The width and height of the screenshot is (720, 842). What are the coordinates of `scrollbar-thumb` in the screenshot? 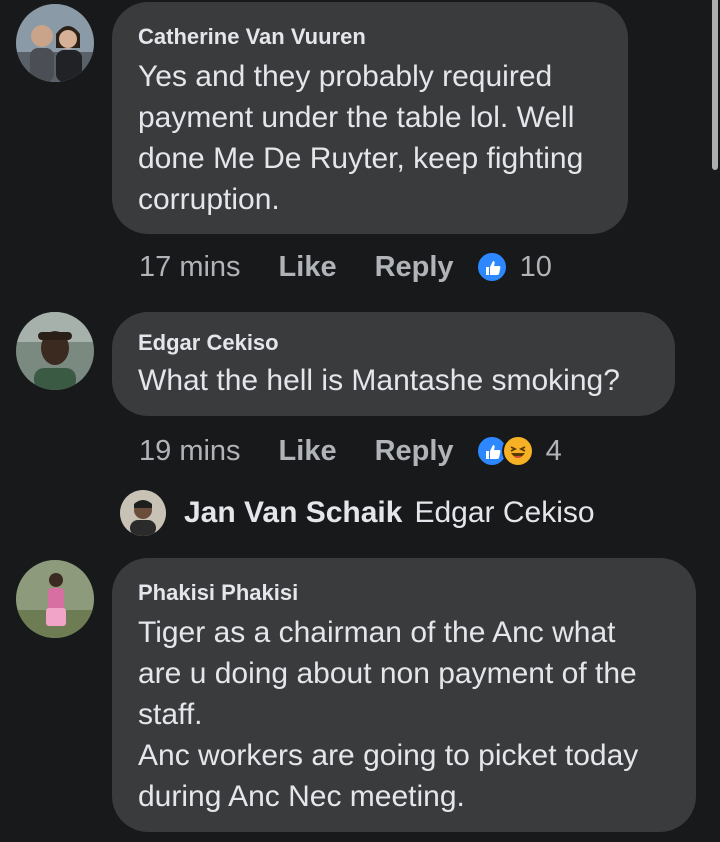 It's located at (715, 85).